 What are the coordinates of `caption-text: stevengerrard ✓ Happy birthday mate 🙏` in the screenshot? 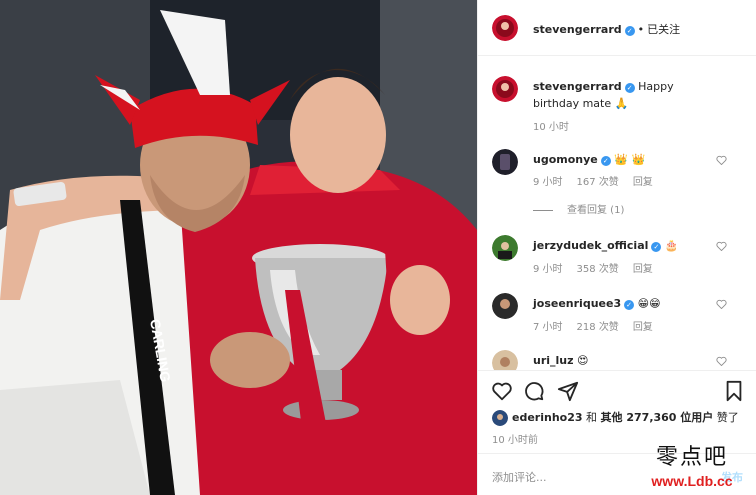 It's located at (628, 95).